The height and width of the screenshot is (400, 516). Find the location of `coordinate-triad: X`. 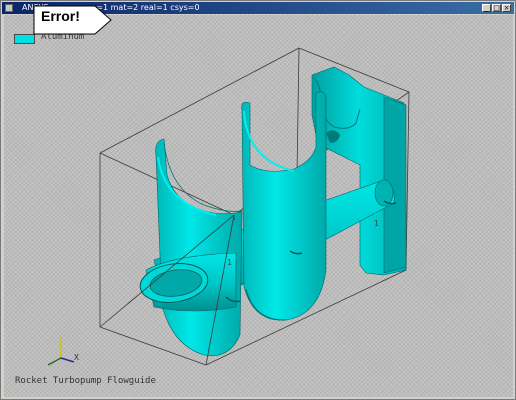

coordinate-triad: X is located at coordinates (63, 351).